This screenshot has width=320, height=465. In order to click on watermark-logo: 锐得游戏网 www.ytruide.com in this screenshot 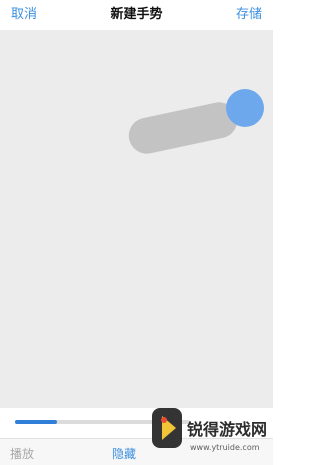, I will do `click(209, 430)`.